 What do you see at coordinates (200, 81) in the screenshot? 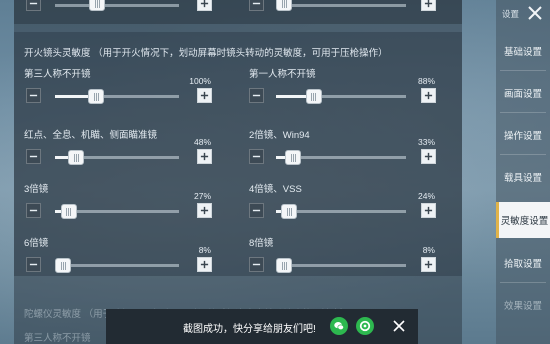
I see `slider-value: 100%` at bounding box center [200, 81].